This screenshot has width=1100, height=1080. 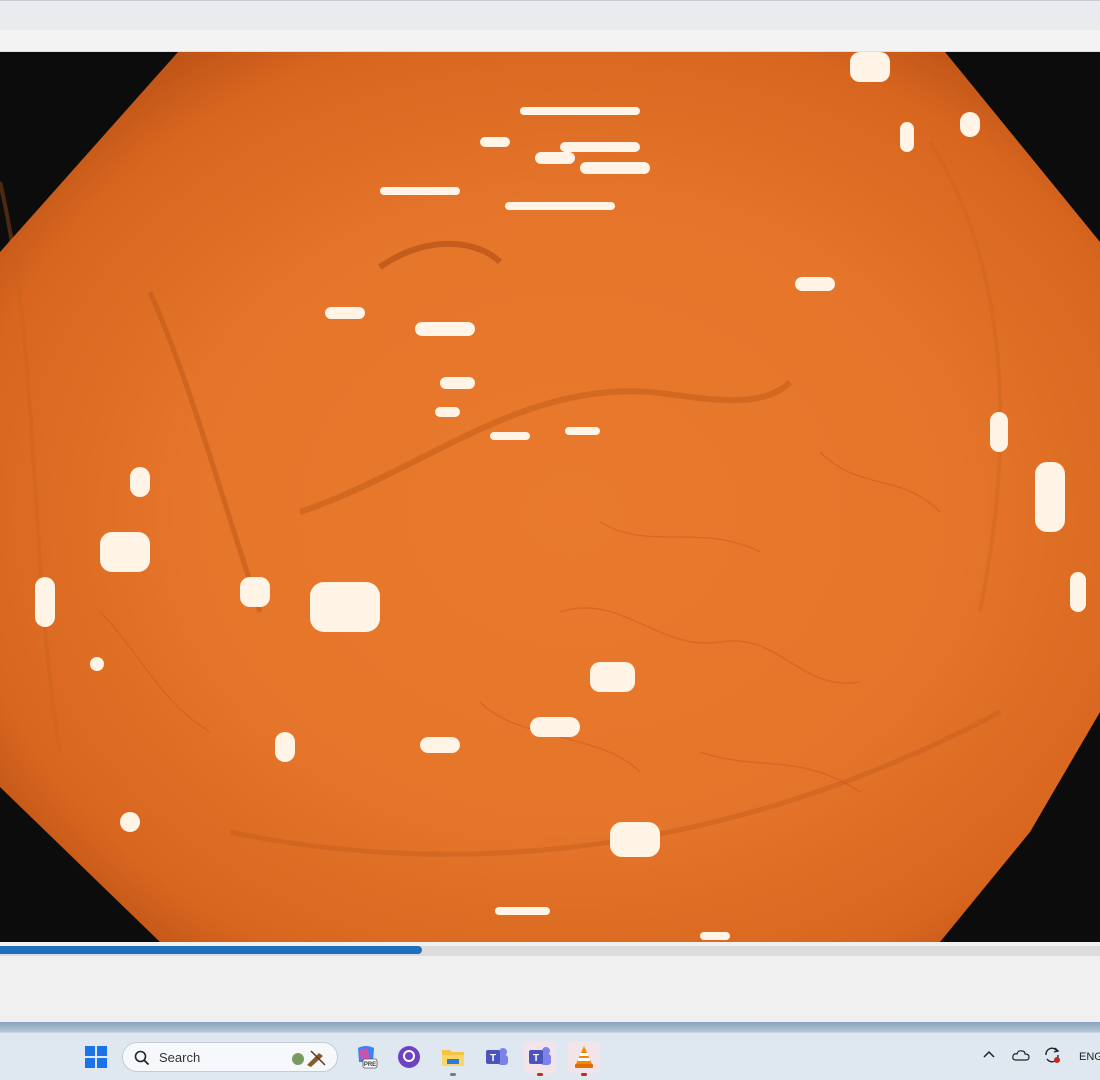 I want to click on menu-bar, so click(x=550, y=41).